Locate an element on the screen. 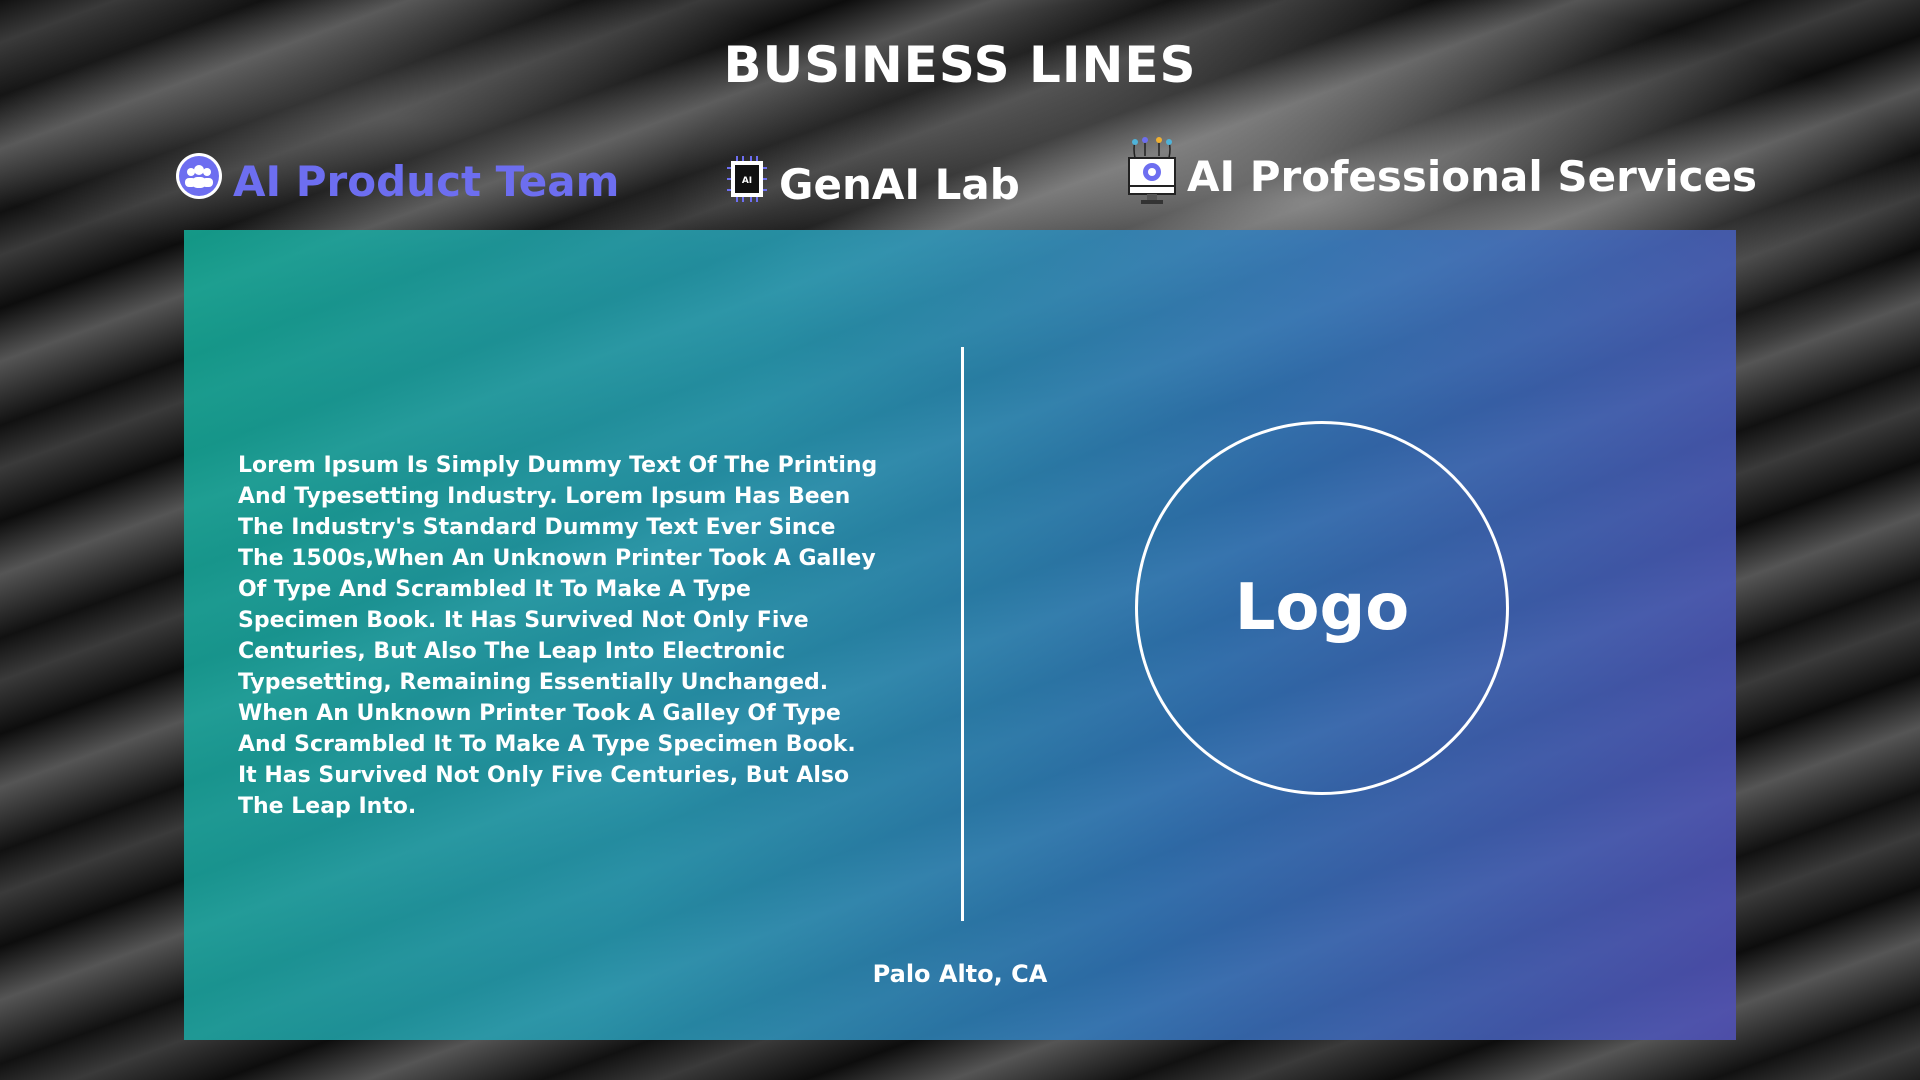 The width and height of the screenshot is (1920, 1080). tab-genai-lab: AI GenAI Lab is located at coordinates (872, 184).